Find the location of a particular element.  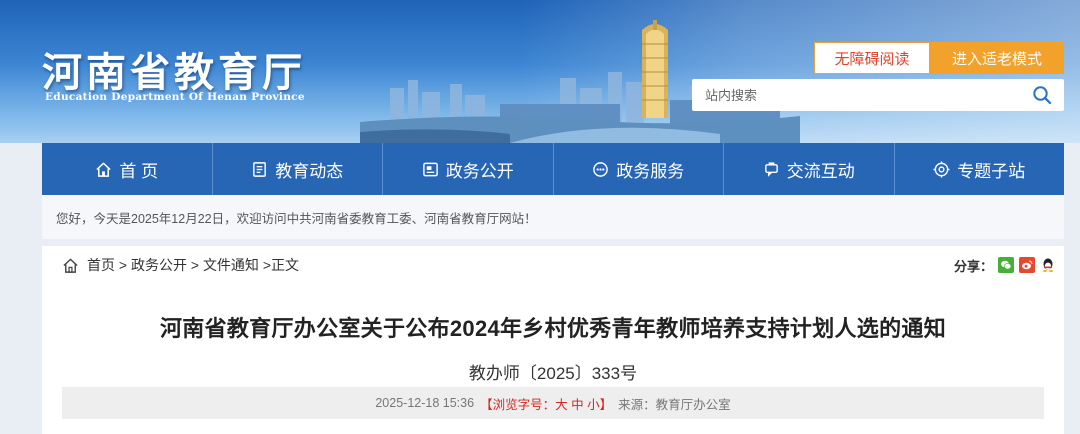

nav-item-news: 教育动态 is located at coordinates (298, 169).